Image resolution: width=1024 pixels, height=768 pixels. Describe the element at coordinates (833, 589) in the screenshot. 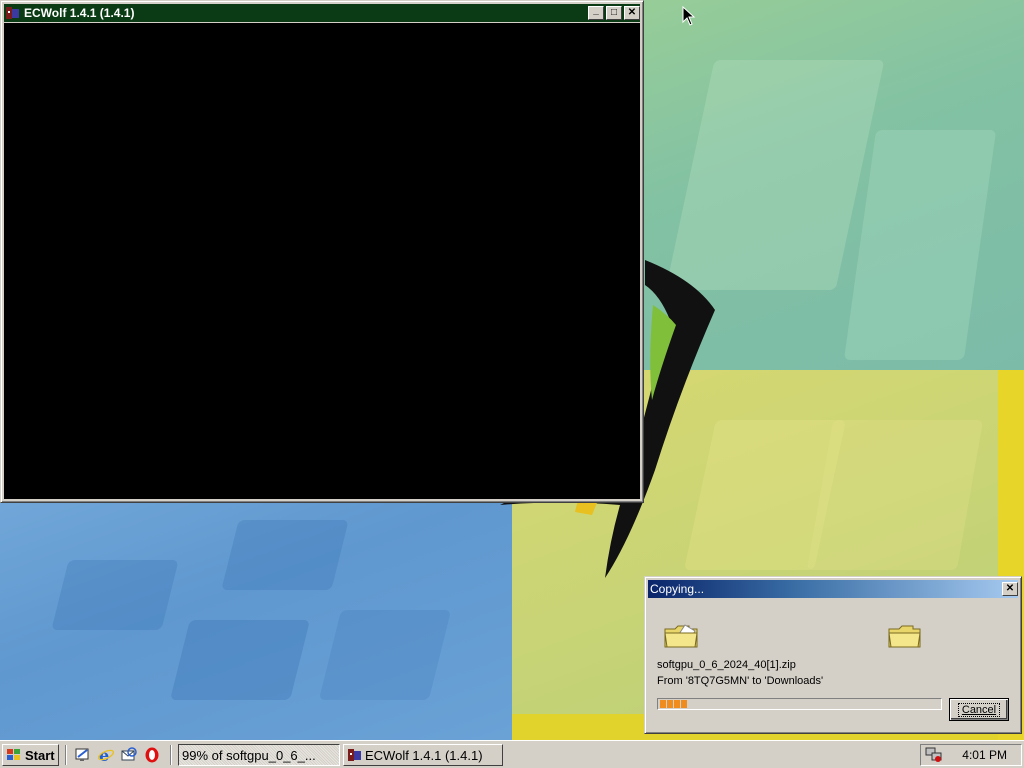

I see `copying-titlebar: Copying... ✕` at that location.